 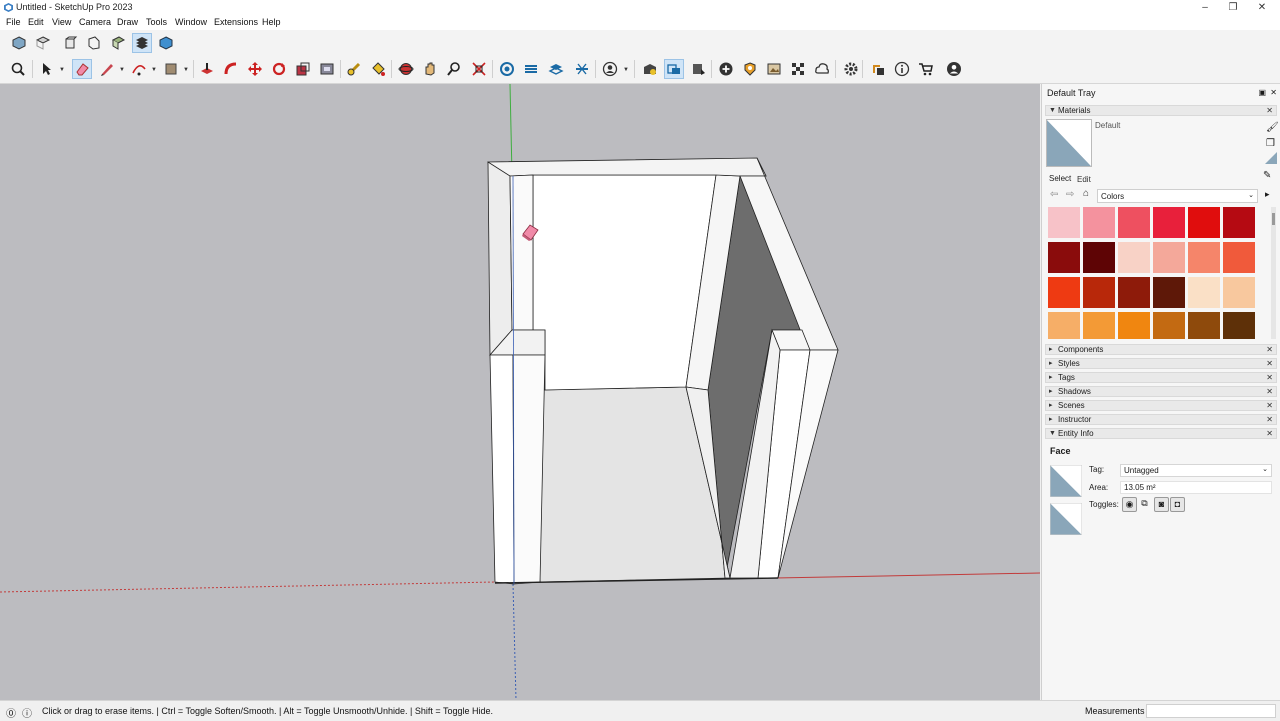 I want to click on scale-icon, so click(x=303, y=69).